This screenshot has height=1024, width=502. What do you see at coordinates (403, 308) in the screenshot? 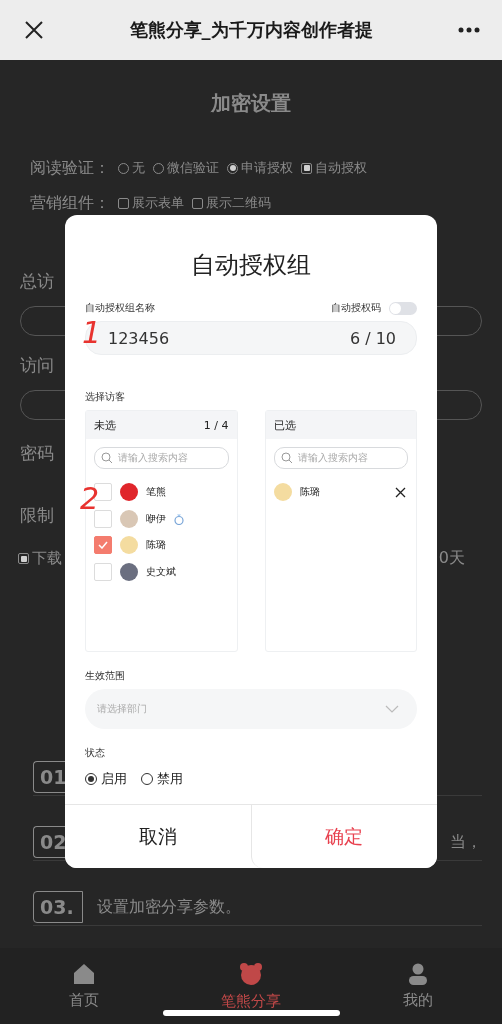
I see `toggle-switch` at bounding box center [403, 308].